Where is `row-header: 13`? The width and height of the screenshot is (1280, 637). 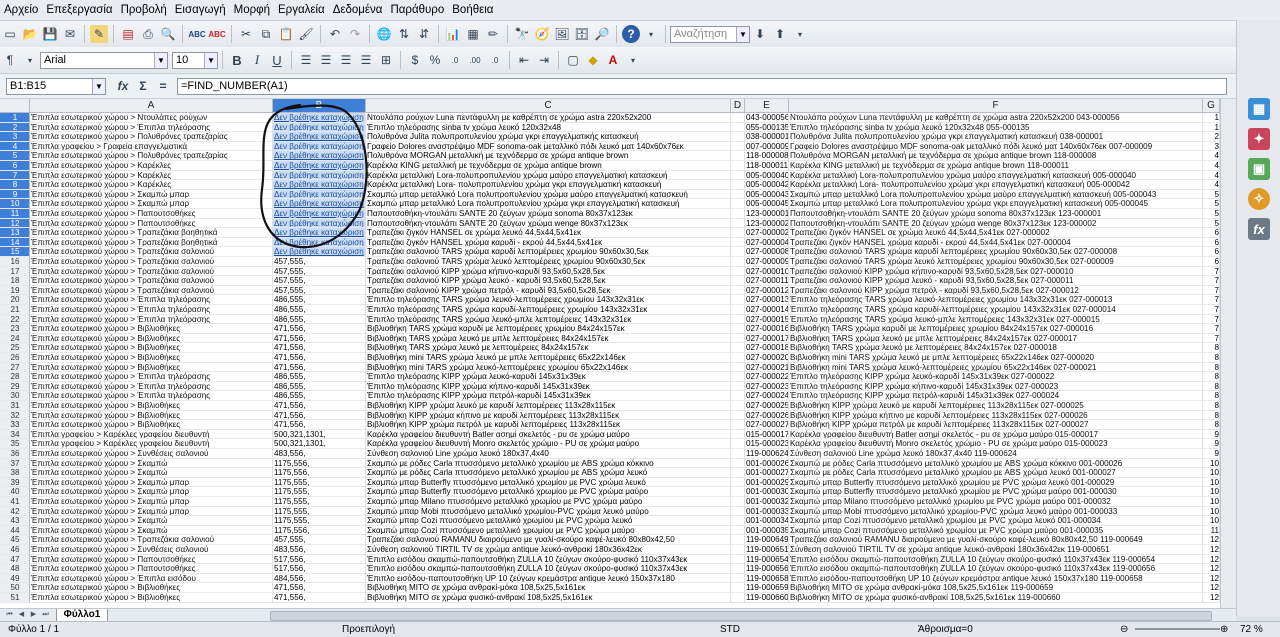
row-header: 13 is located at coordinates (15, 233).